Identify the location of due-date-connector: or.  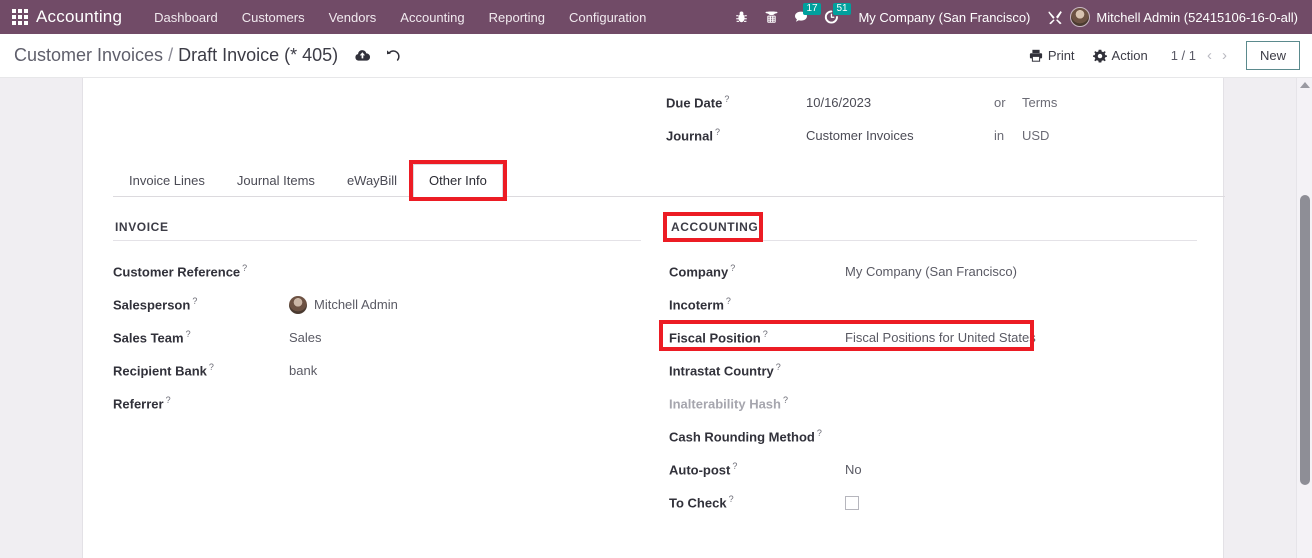
(1000, 102).